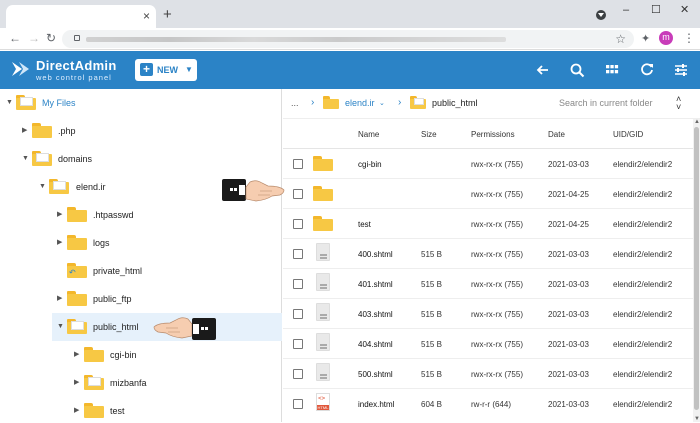  I want to click on tree-item-public-ftp: ▶ public_ftp, so click(141, 299).